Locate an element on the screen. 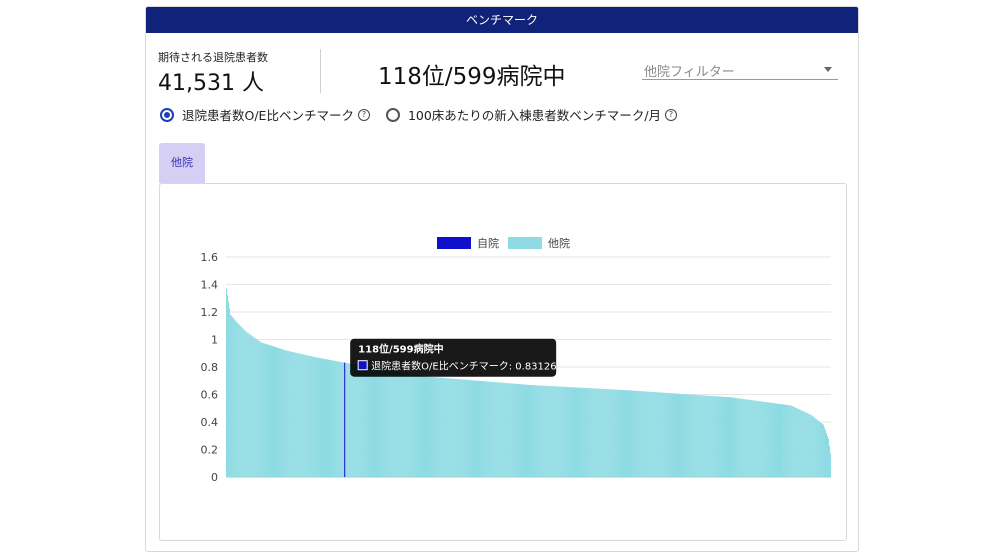 The image size is (1000, 560). hospital-filter-select: 他院フィルター is located at coordinates (740, 69).